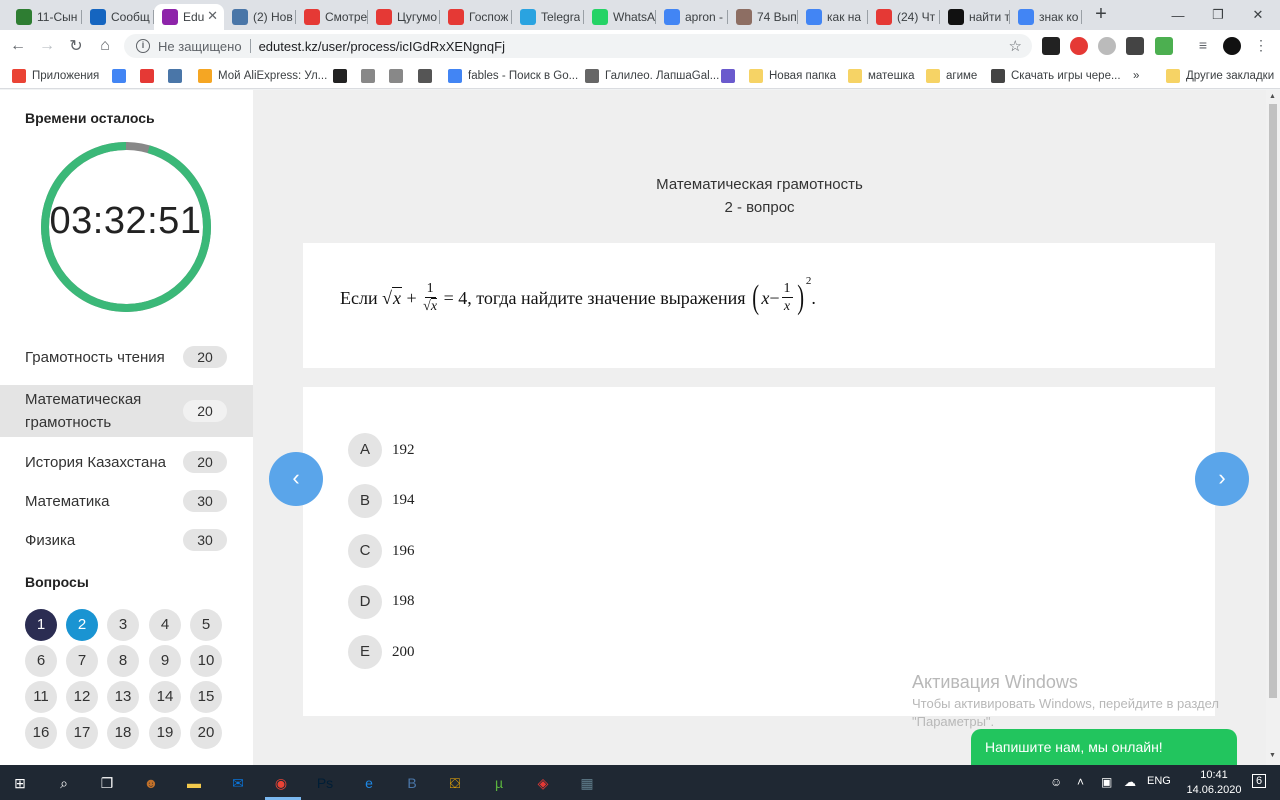  Describe the element at coordinates (296, 479) in the screenshot. I see `prev-question-button: ‹` at that location.